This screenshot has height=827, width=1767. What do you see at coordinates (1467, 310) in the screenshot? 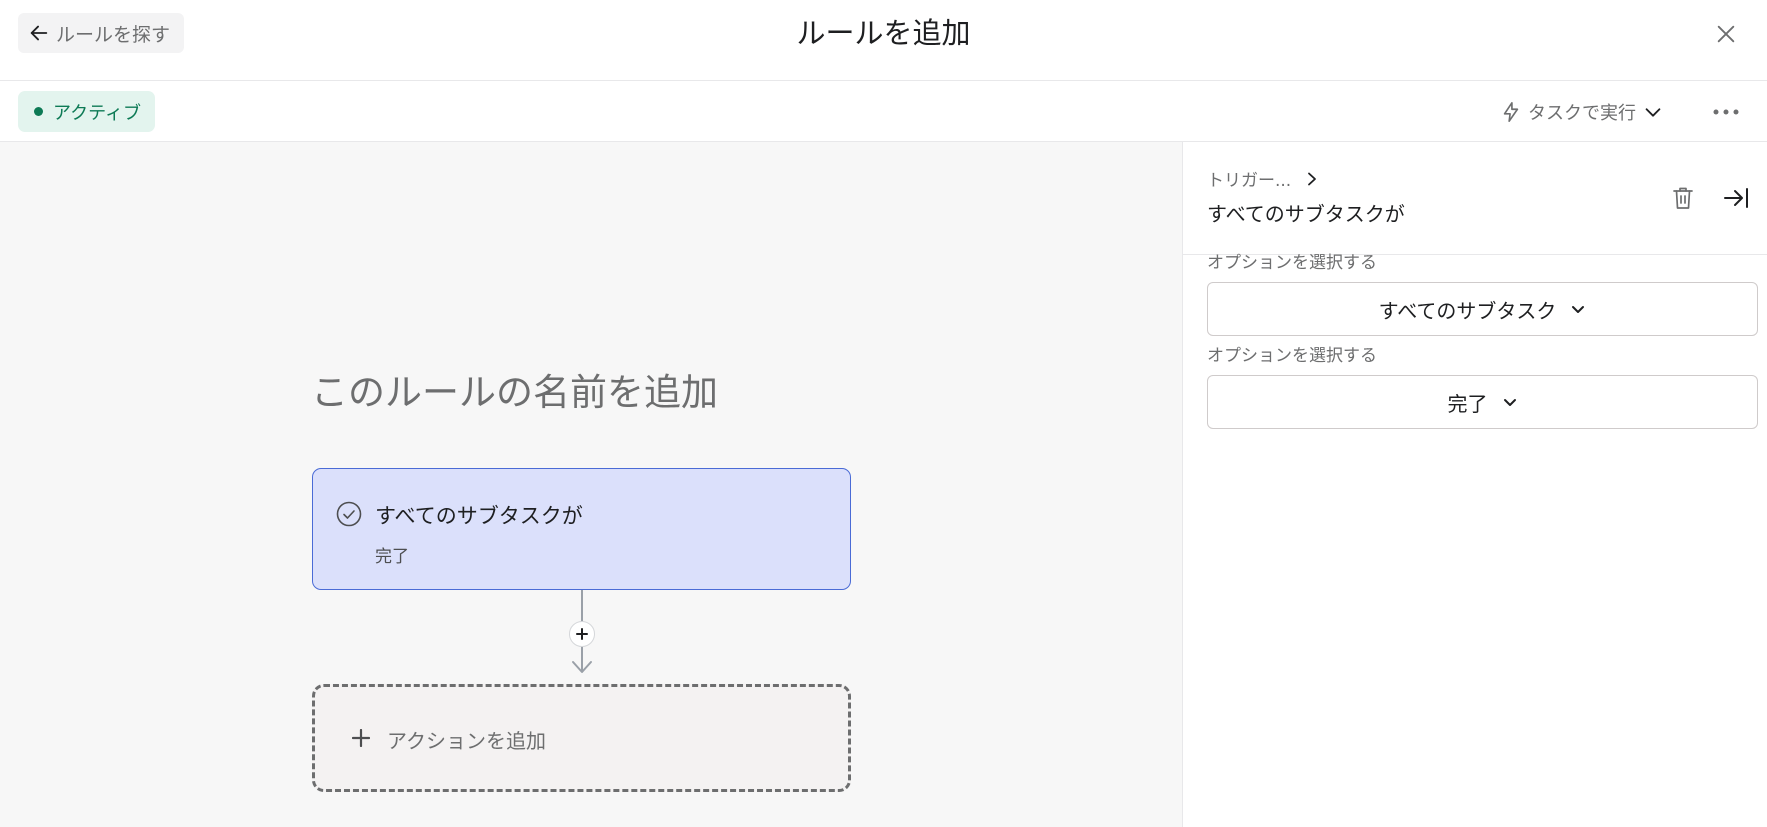
I see `subtask-scope-value: すべてのサブタスク` at bounding box center [1467, 310].